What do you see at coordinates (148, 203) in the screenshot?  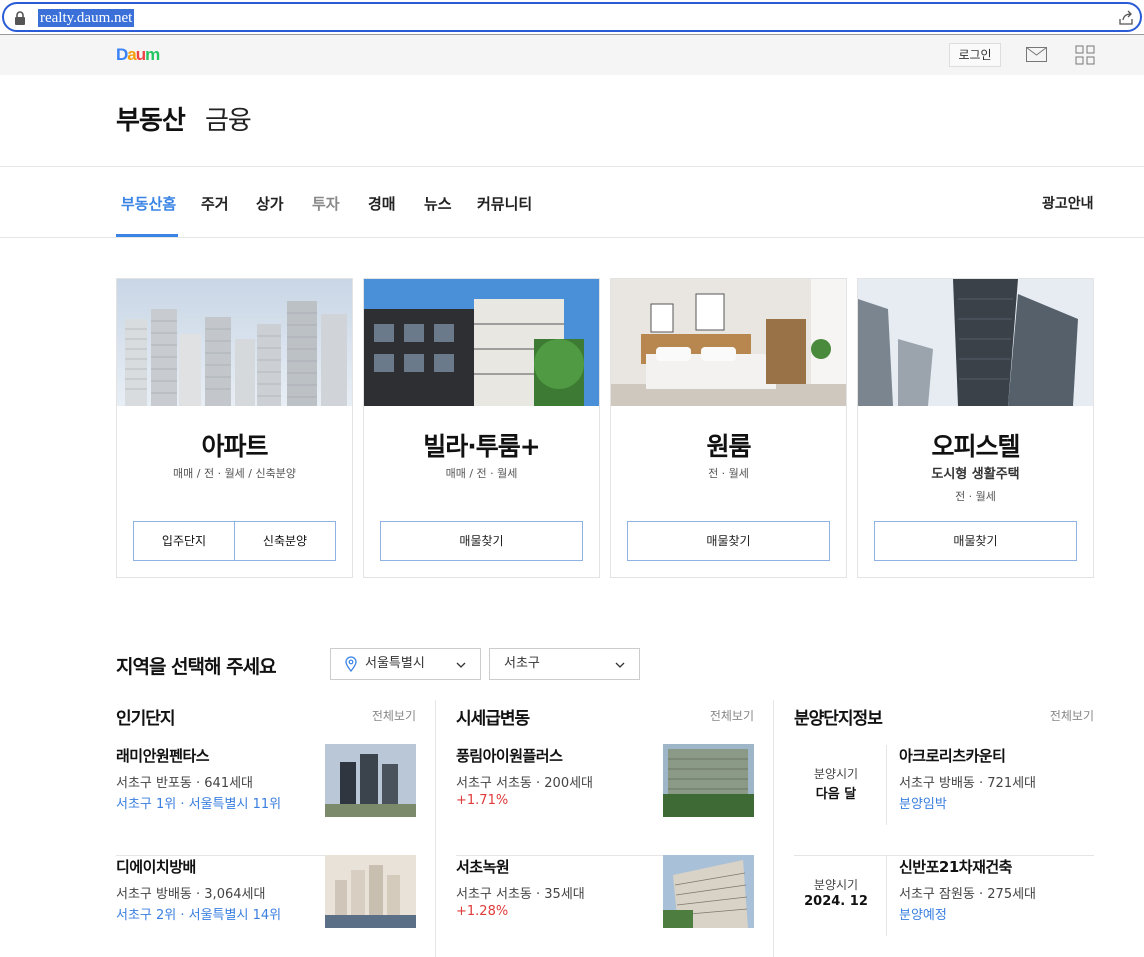 I see `tab-home: 부동산홈` at bounding box center [148, 203].